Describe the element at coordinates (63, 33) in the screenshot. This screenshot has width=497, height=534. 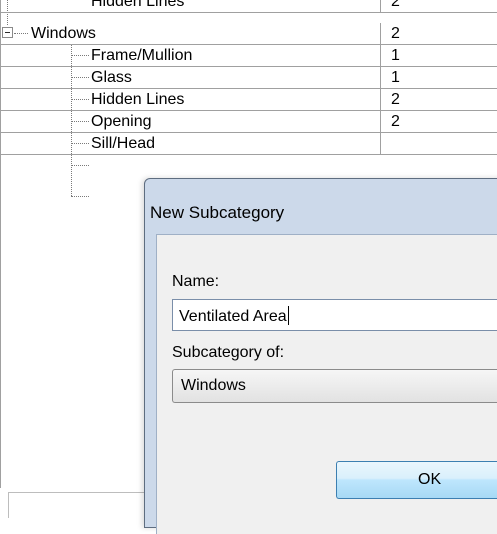
I see `category-label: Windows` at that location.